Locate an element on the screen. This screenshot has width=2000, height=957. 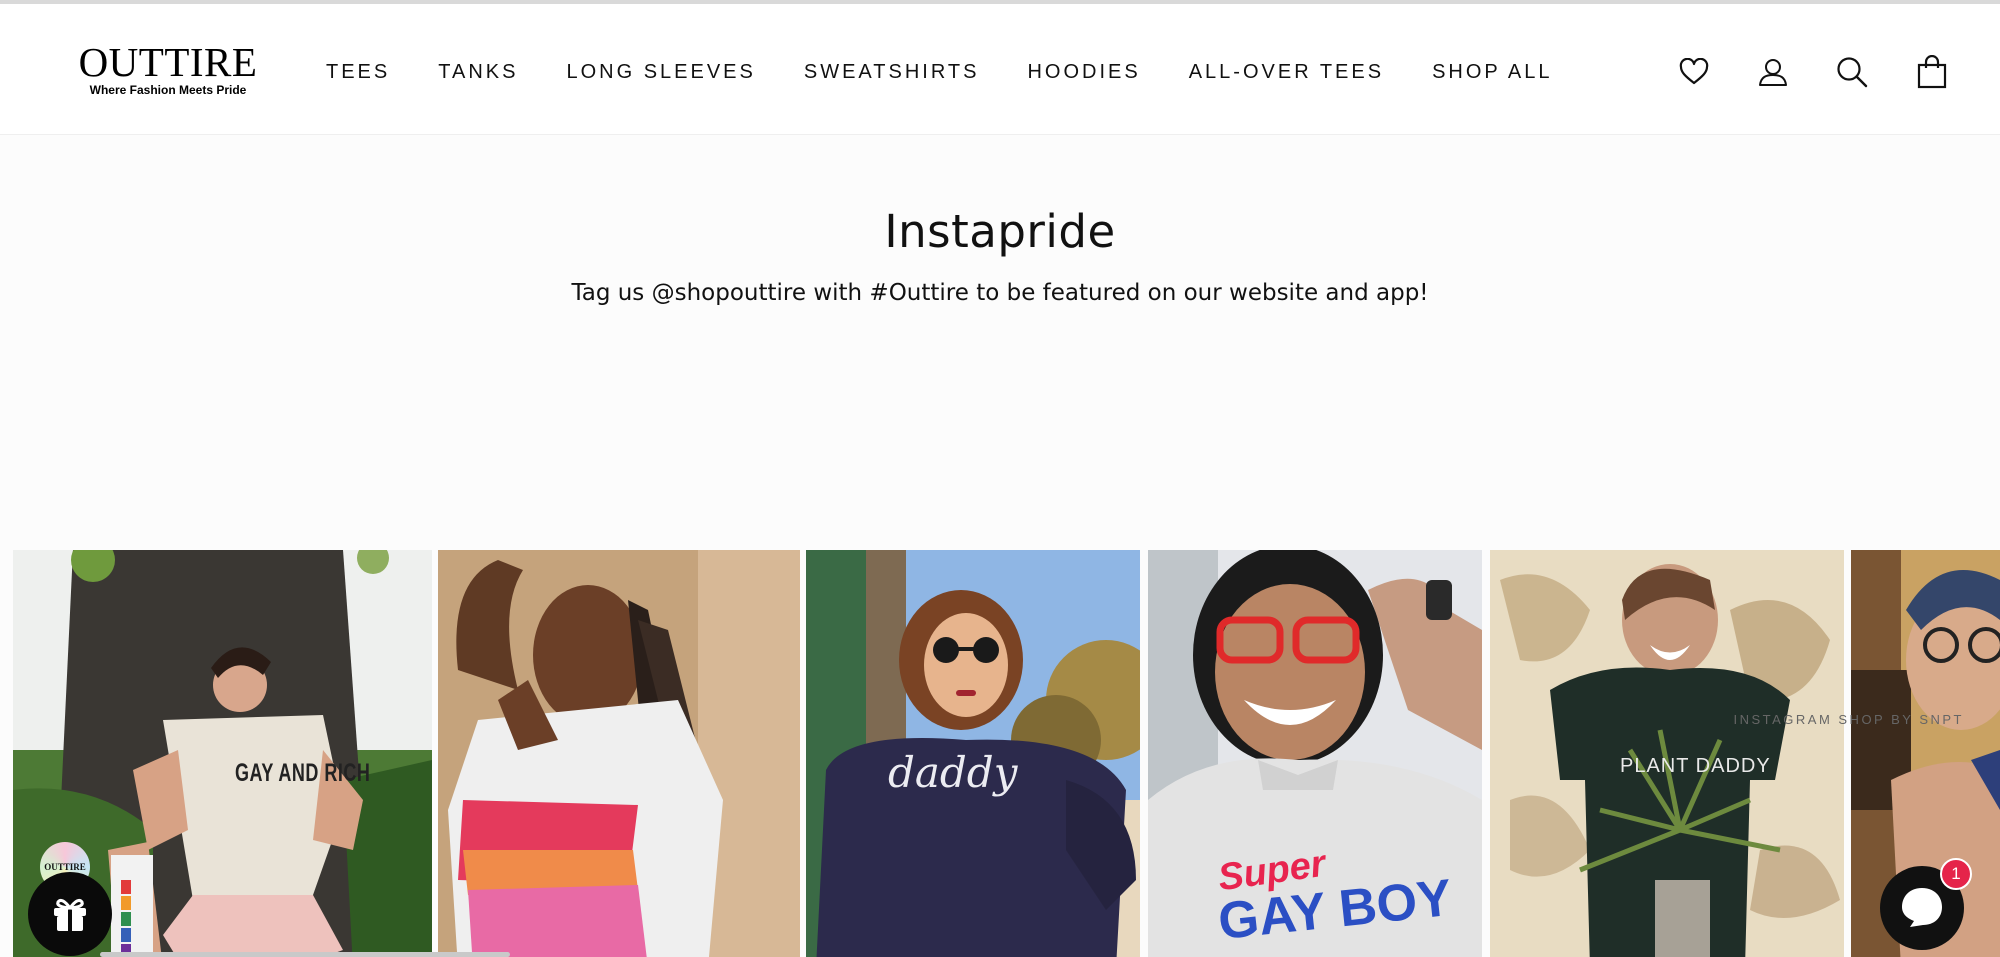
photo-5-image is located at coordinates (1667, 753).